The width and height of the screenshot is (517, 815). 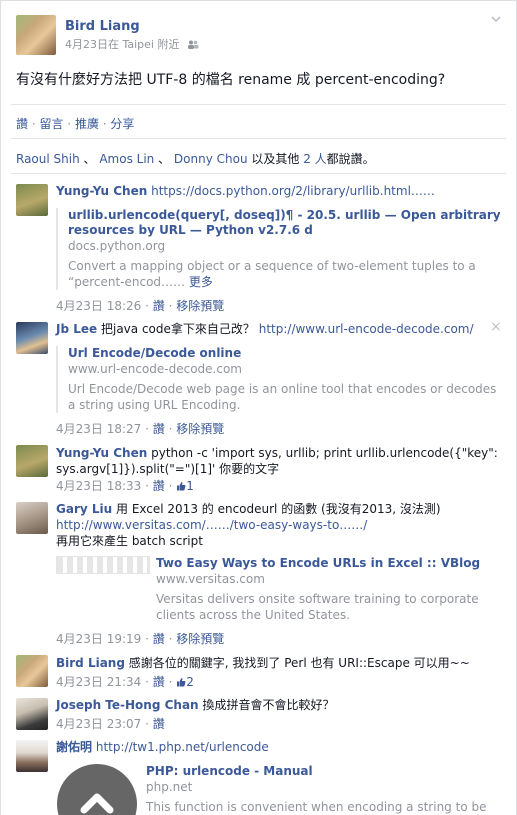 What do you see at coordinates (74, 747) in the screenshot?
I see `commenter-name: 謝佑明` at bounding box center [74, 747].